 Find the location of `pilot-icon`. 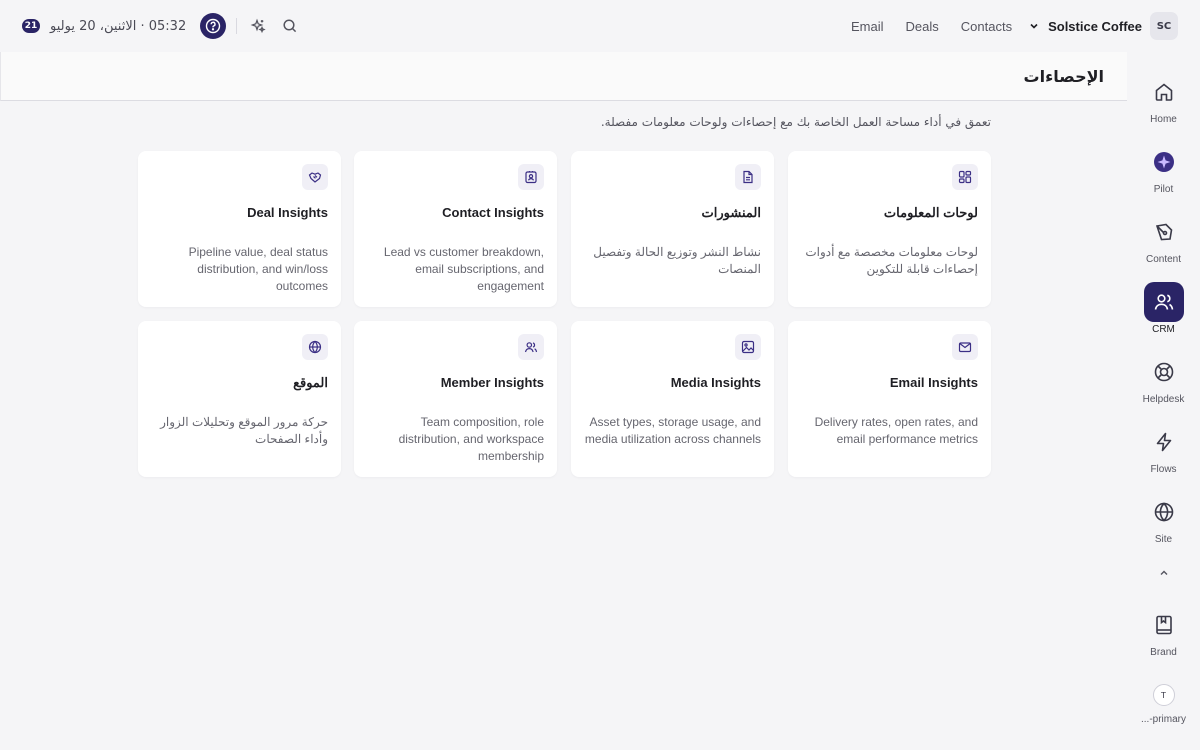

pilot-icon is located at coordinates (1164, 162).